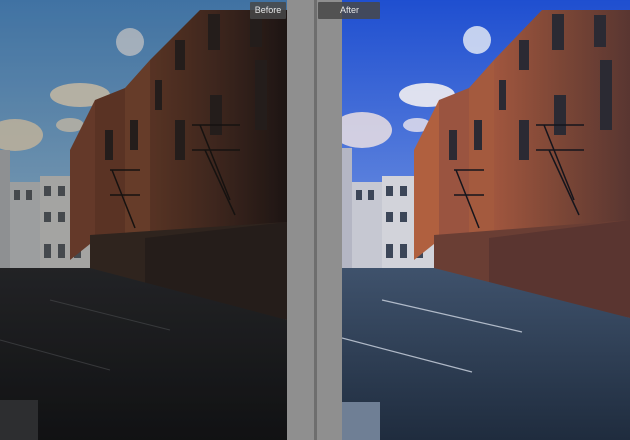  I want to click on before-label: Before, so click(268, 10).